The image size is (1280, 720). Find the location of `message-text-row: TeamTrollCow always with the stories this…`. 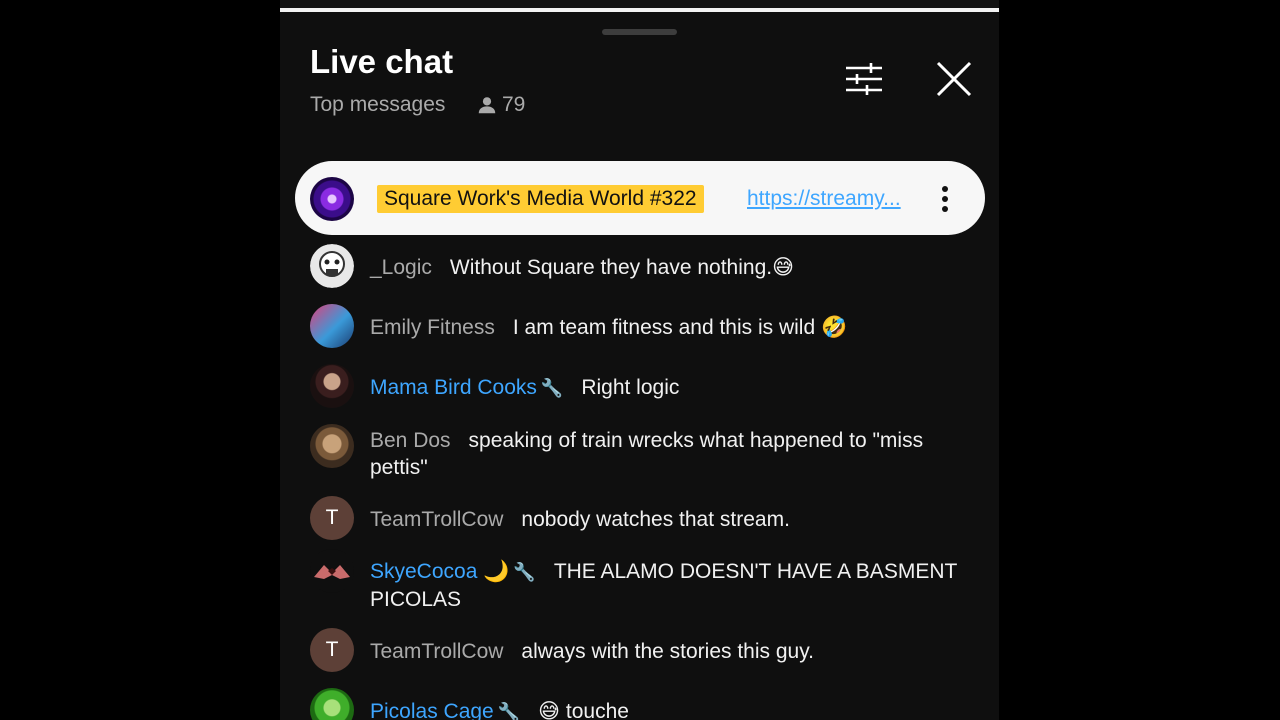

message-text-row: TeamTrollCow always with the stories this… is located at coordinates (675, 651).